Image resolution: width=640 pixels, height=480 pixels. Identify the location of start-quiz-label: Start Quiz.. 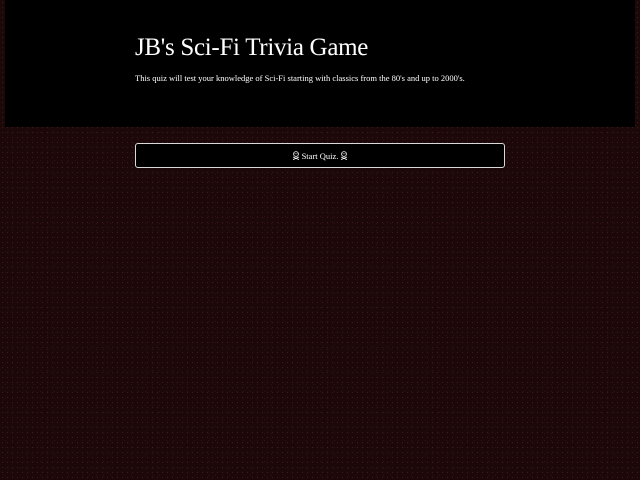
(320, 155).